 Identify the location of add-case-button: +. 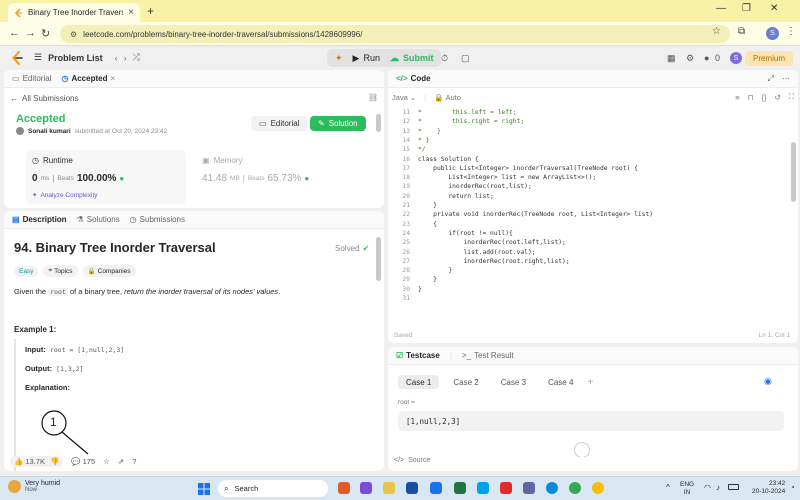
(590, 382).